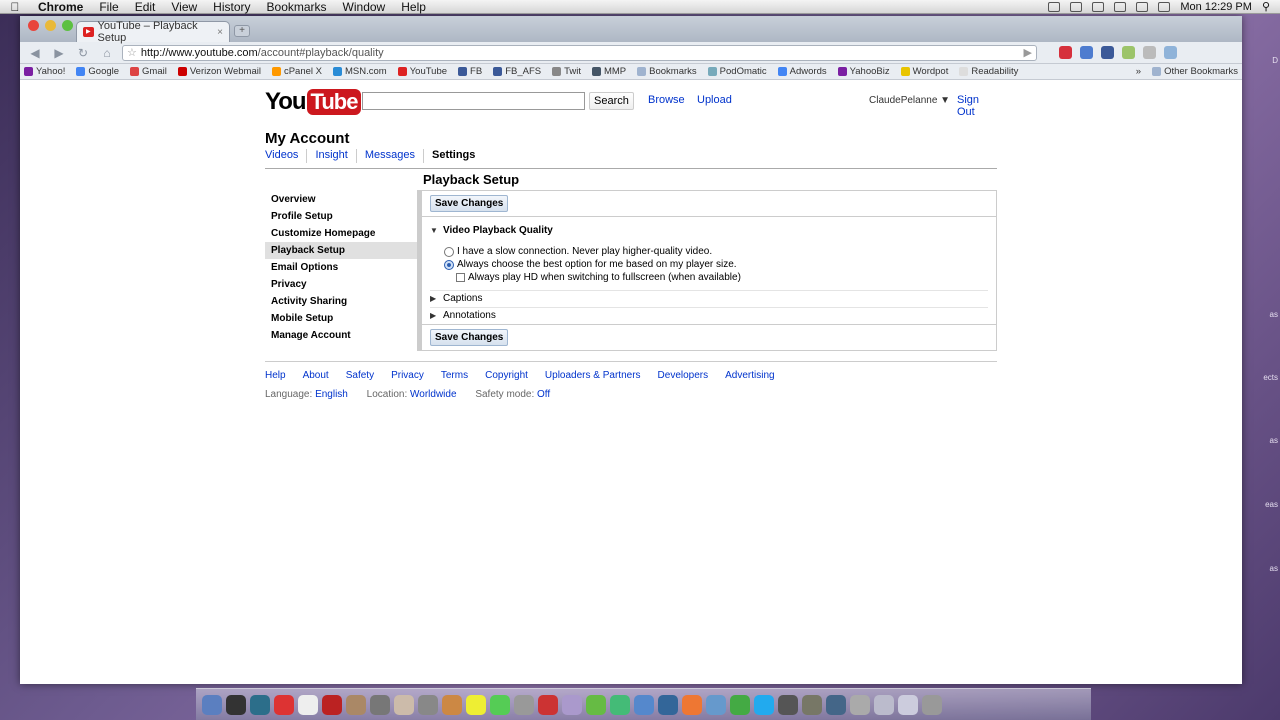 The image size is (1280, 720). I want to click on tab-settings: Settings, so click(453, 156).